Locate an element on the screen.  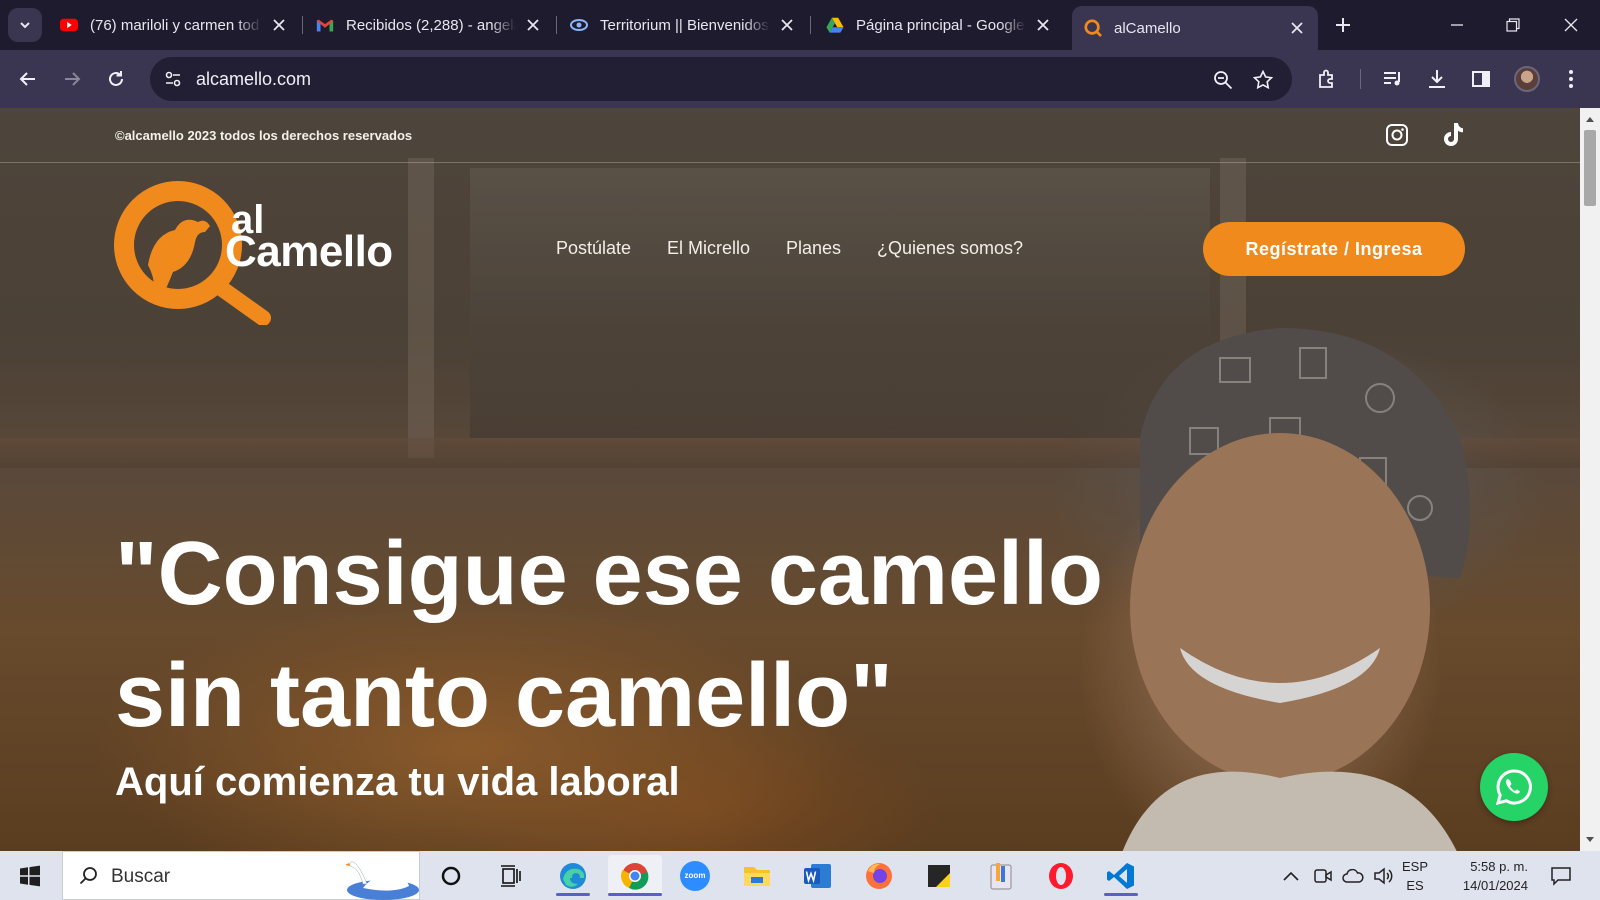
taskbar-vscode is located at coordinates (1121, 875).